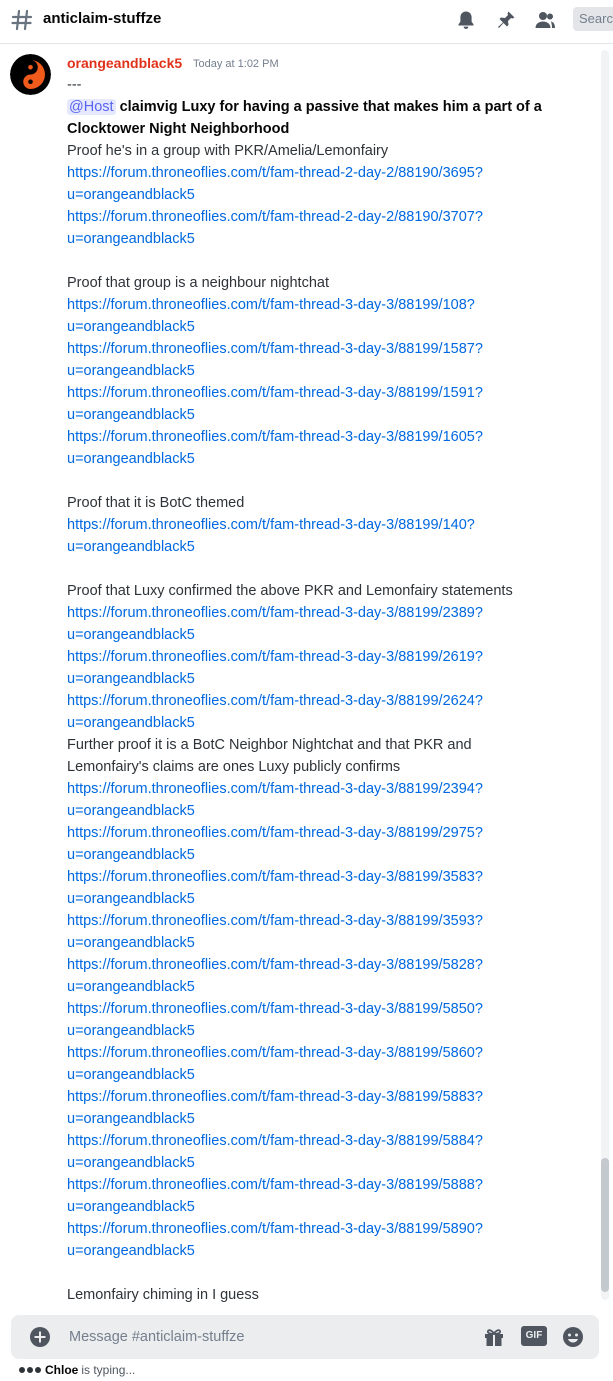 The width and height of the screenshot is (613, 1381). I want to click on typing-user: Chloe, so click(62, 1370).